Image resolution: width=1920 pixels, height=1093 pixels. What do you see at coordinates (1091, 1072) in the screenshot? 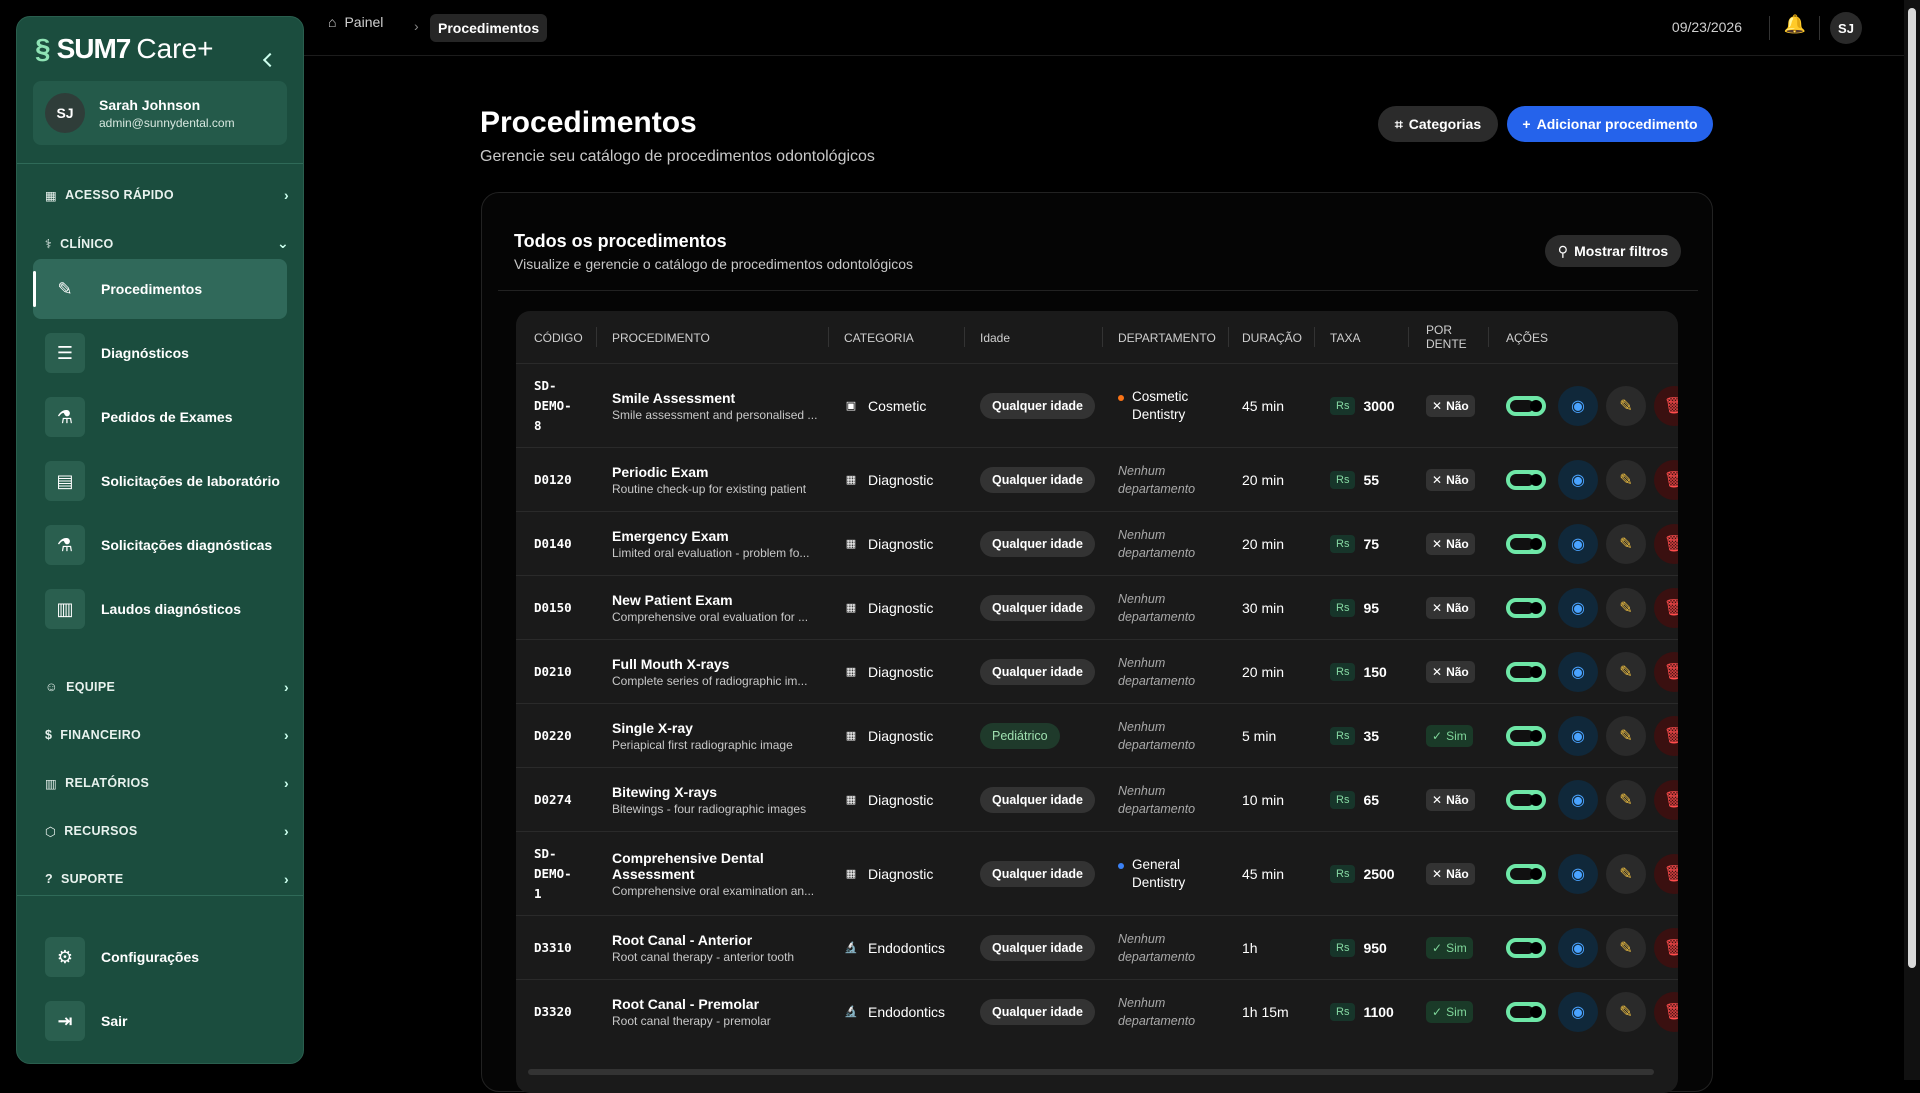
I see `horizontal-scrollbar` at bounding box center [1091, 1072].